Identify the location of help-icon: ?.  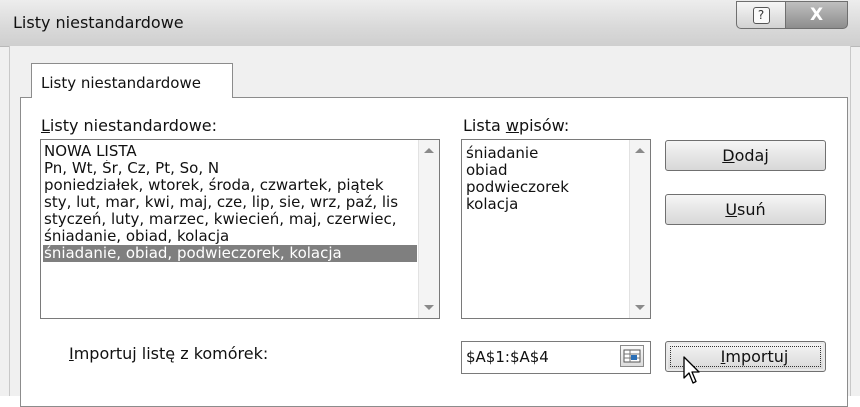
(761, 15).